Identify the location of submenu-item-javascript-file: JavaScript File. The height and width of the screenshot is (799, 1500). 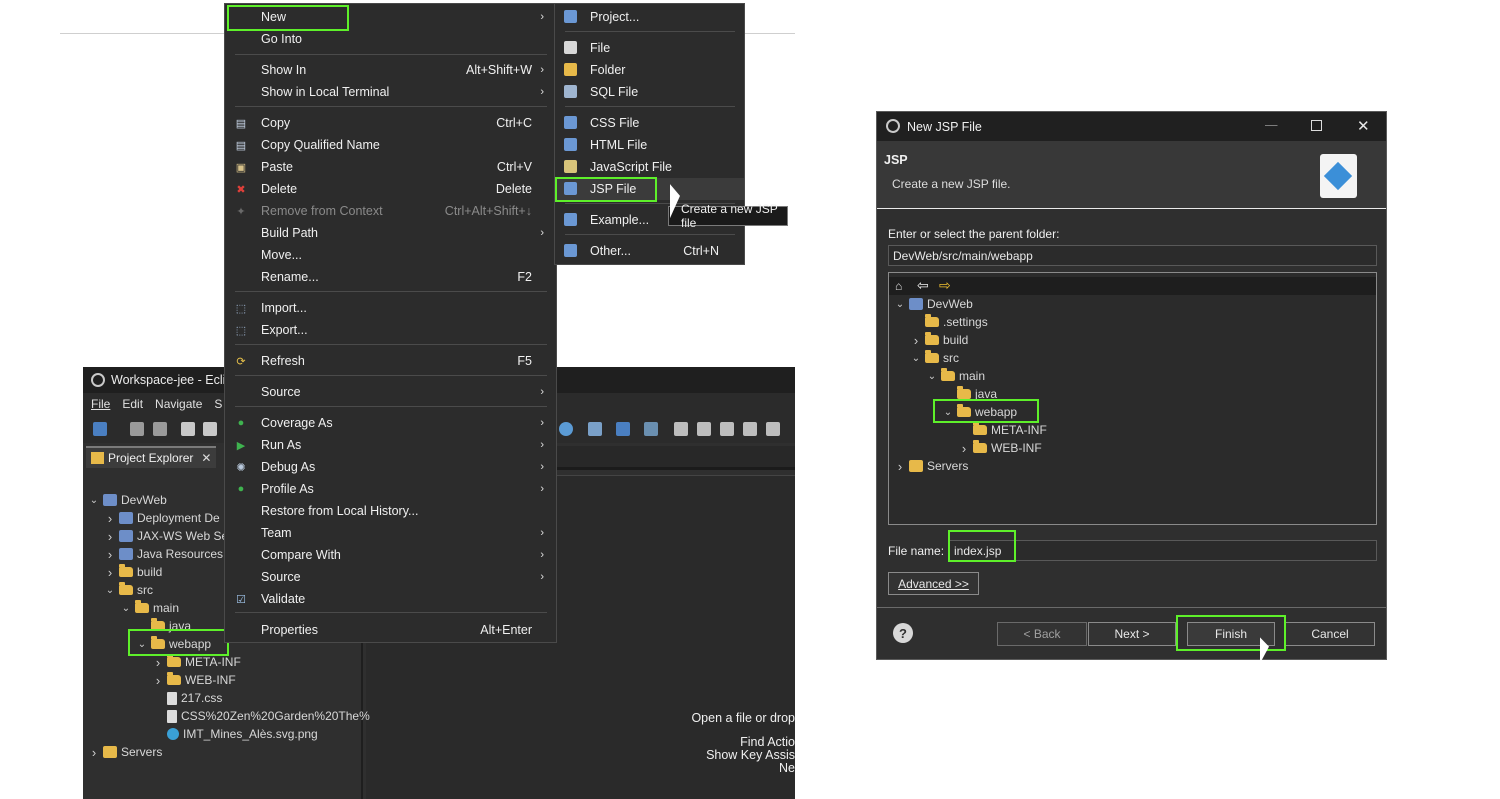
(649, 167).